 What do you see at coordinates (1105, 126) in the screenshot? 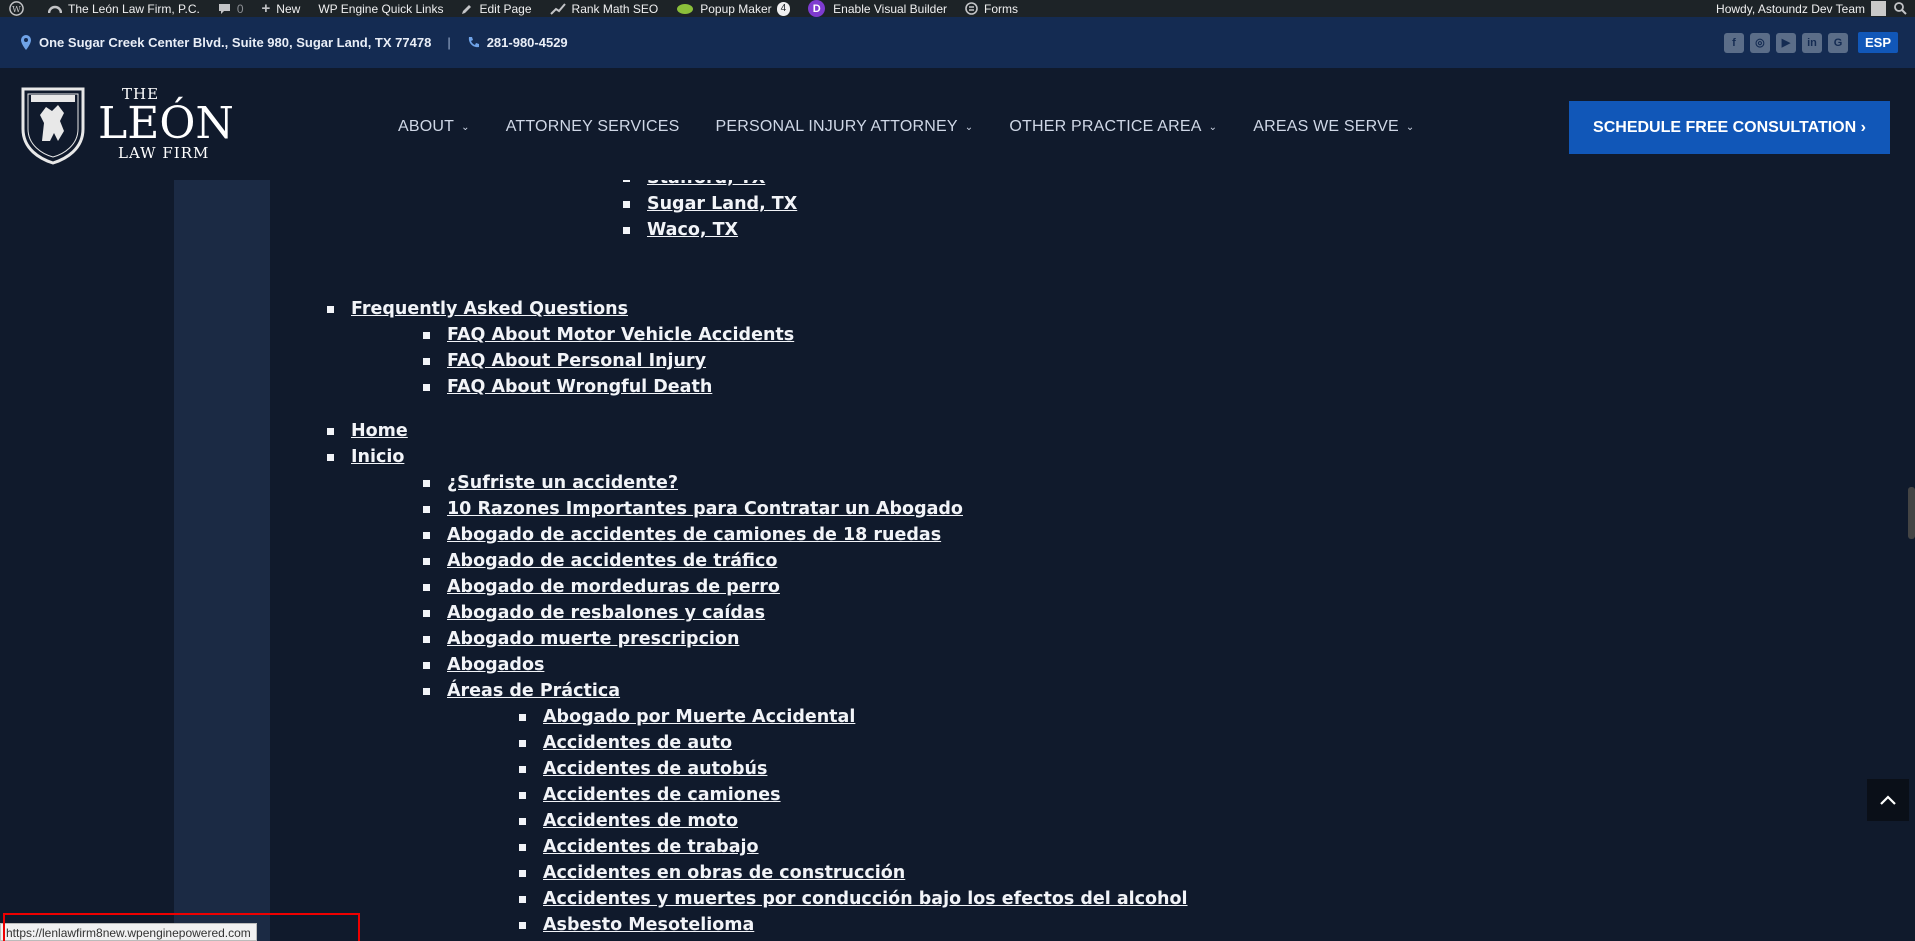
I see `nav-other-practice-label: OTHER PRACTICE AREA` at bounding box center [1105, 126].